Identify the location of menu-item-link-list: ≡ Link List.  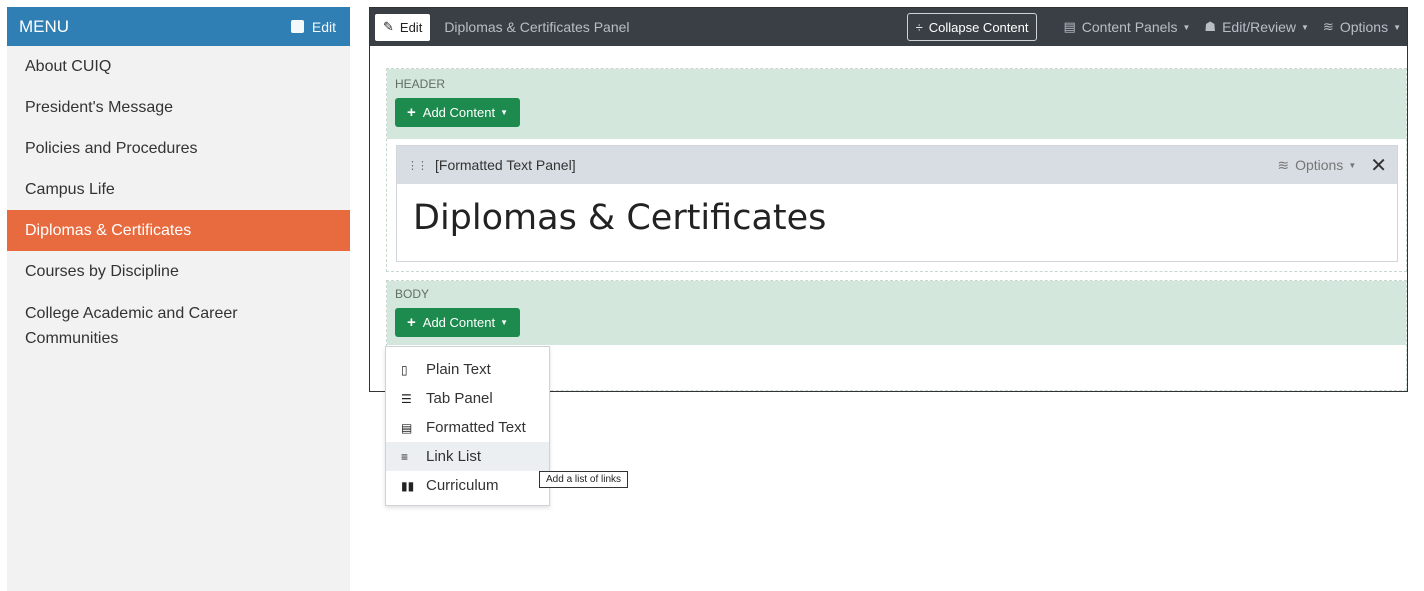
(467, 456).